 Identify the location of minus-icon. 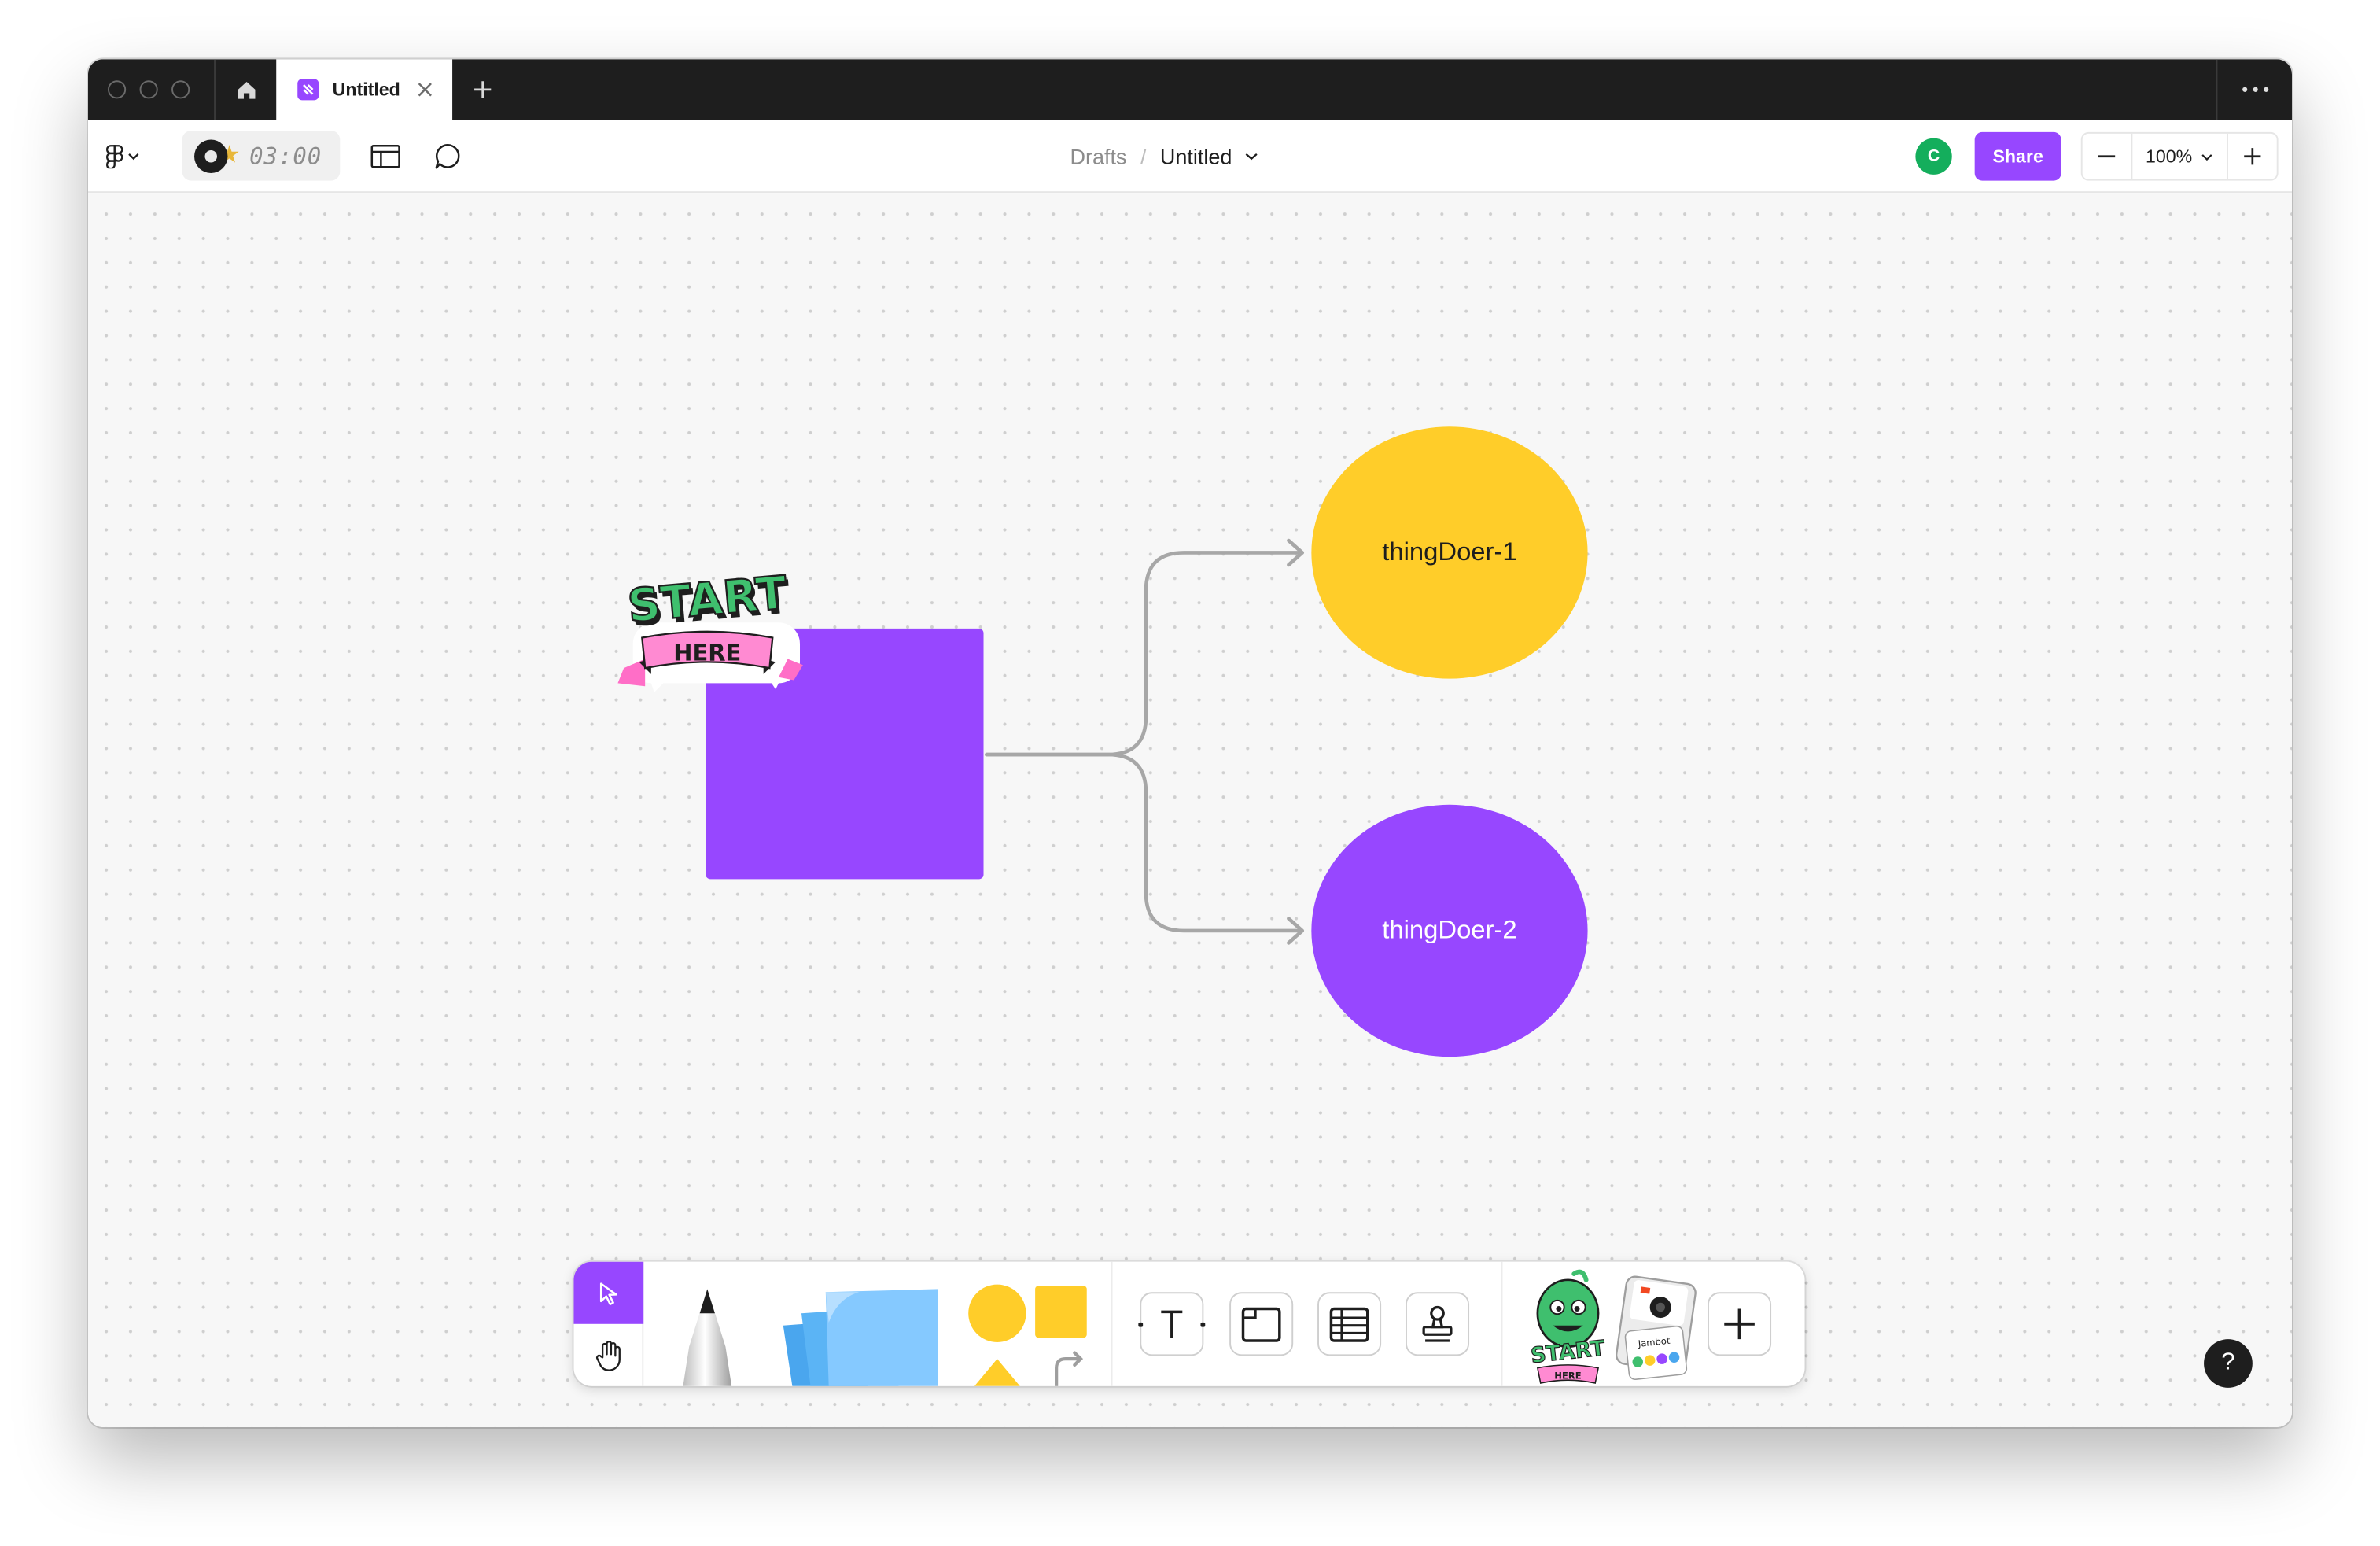
(2107, 156).